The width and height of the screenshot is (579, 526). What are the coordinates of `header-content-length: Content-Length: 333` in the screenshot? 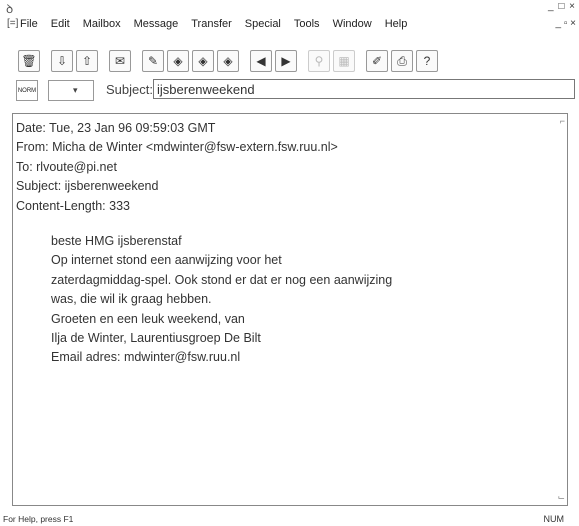 It's located at (73, 205).